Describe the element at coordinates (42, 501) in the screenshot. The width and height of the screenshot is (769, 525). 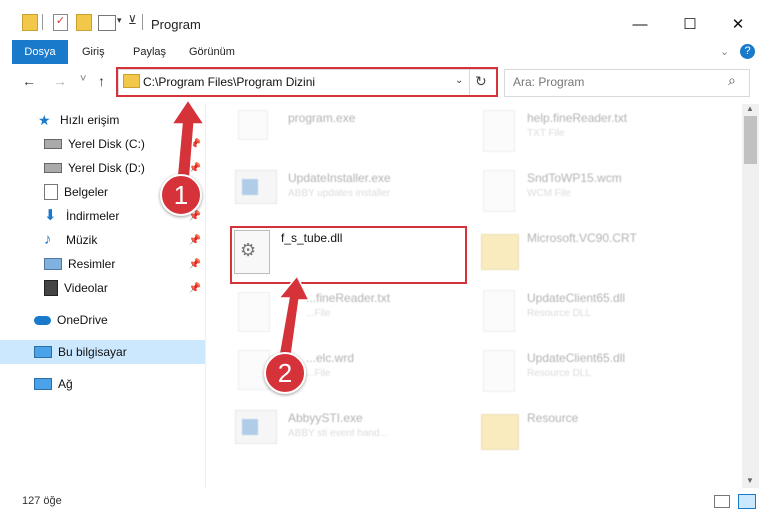
I see `status-item-count: 127 öğe` at that location.